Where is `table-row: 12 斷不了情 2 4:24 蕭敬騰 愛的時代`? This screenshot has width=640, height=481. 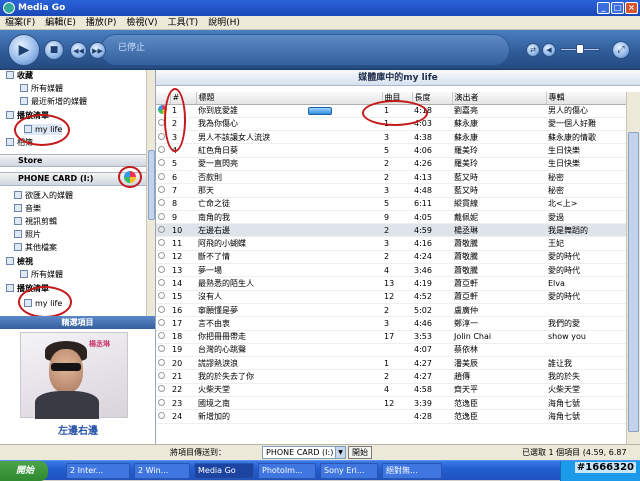
table-row: 12 斷不了情 2 4:24 蕭敬騰 愛的時代 is located at coordinates (391, 257).